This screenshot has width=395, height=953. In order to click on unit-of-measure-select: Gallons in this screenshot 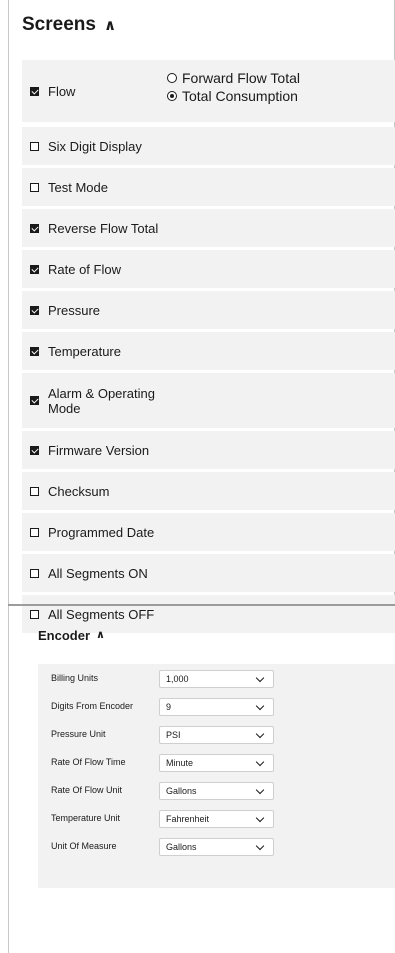, I will do `click(216, 847)`.